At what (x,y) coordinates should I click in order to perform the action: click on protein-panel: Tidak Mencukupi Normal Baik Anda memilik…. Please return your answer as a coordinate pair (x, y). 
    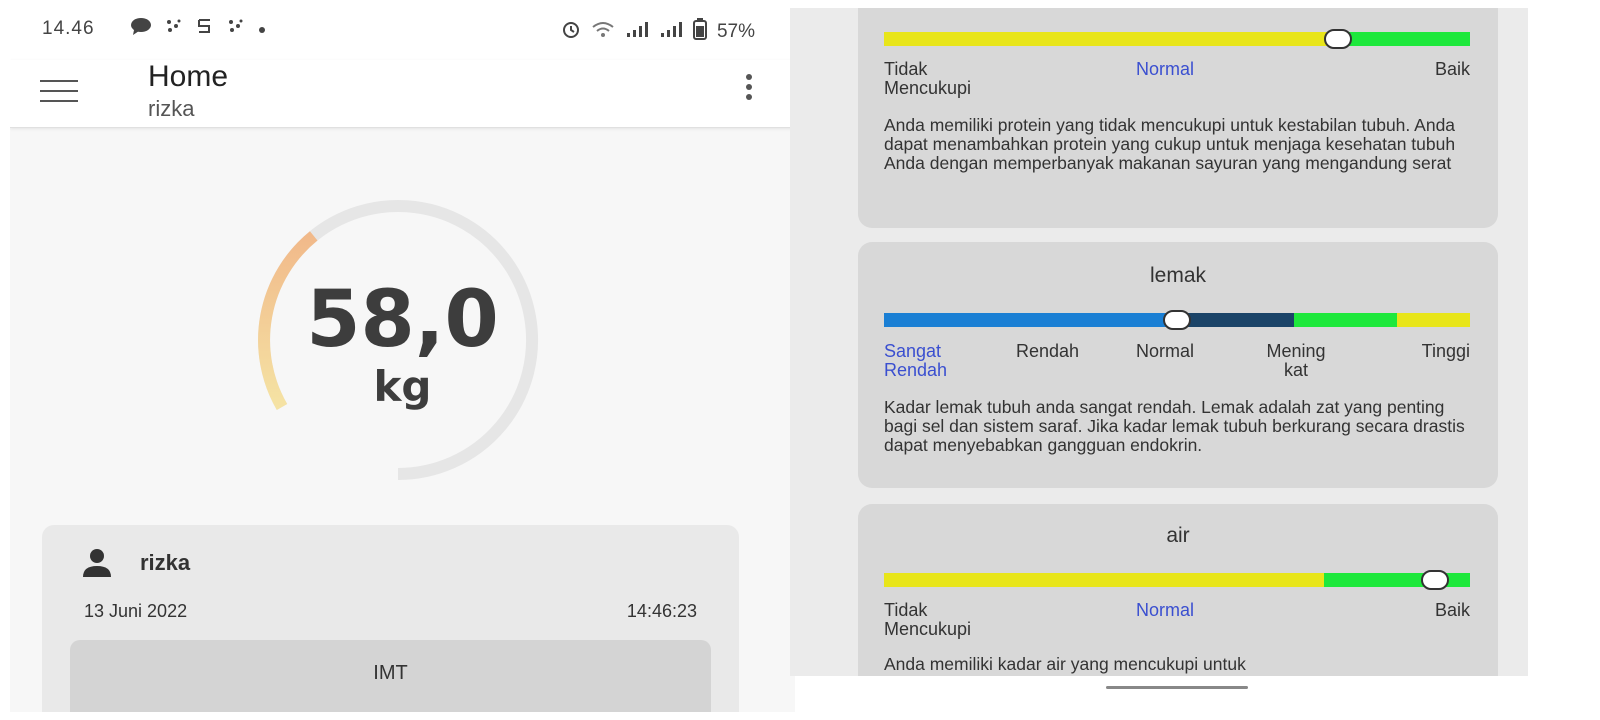
    Looking at the image, I should click on (1178, 118).